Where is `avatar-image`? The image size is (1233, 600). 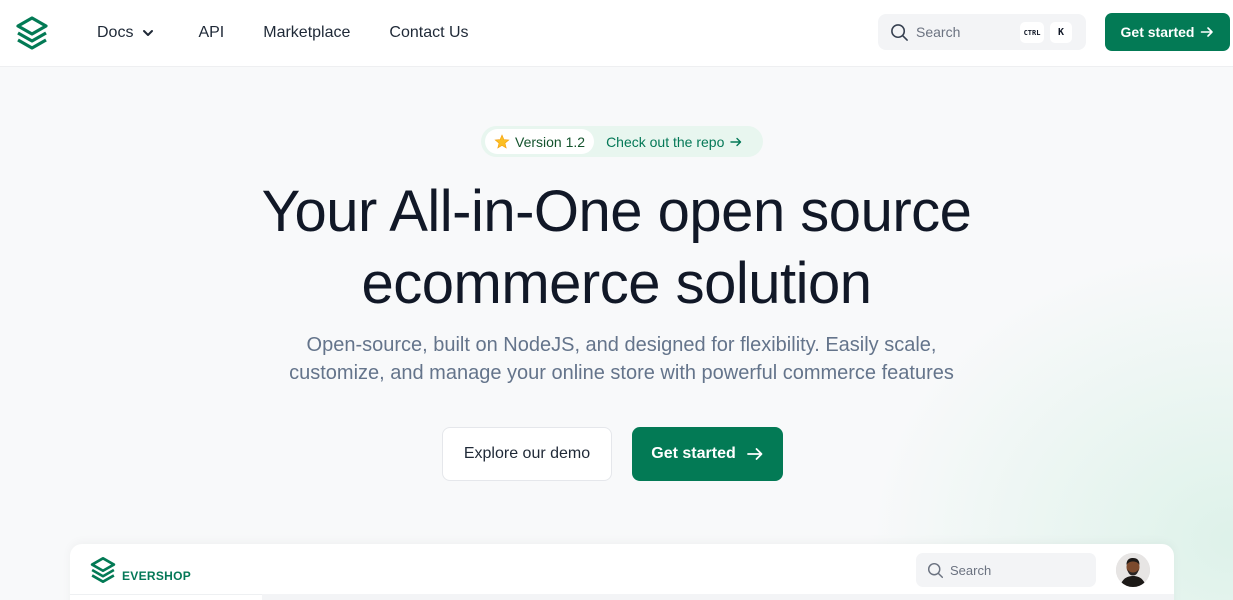
avatar-image is located at coordinates (1133, 570).